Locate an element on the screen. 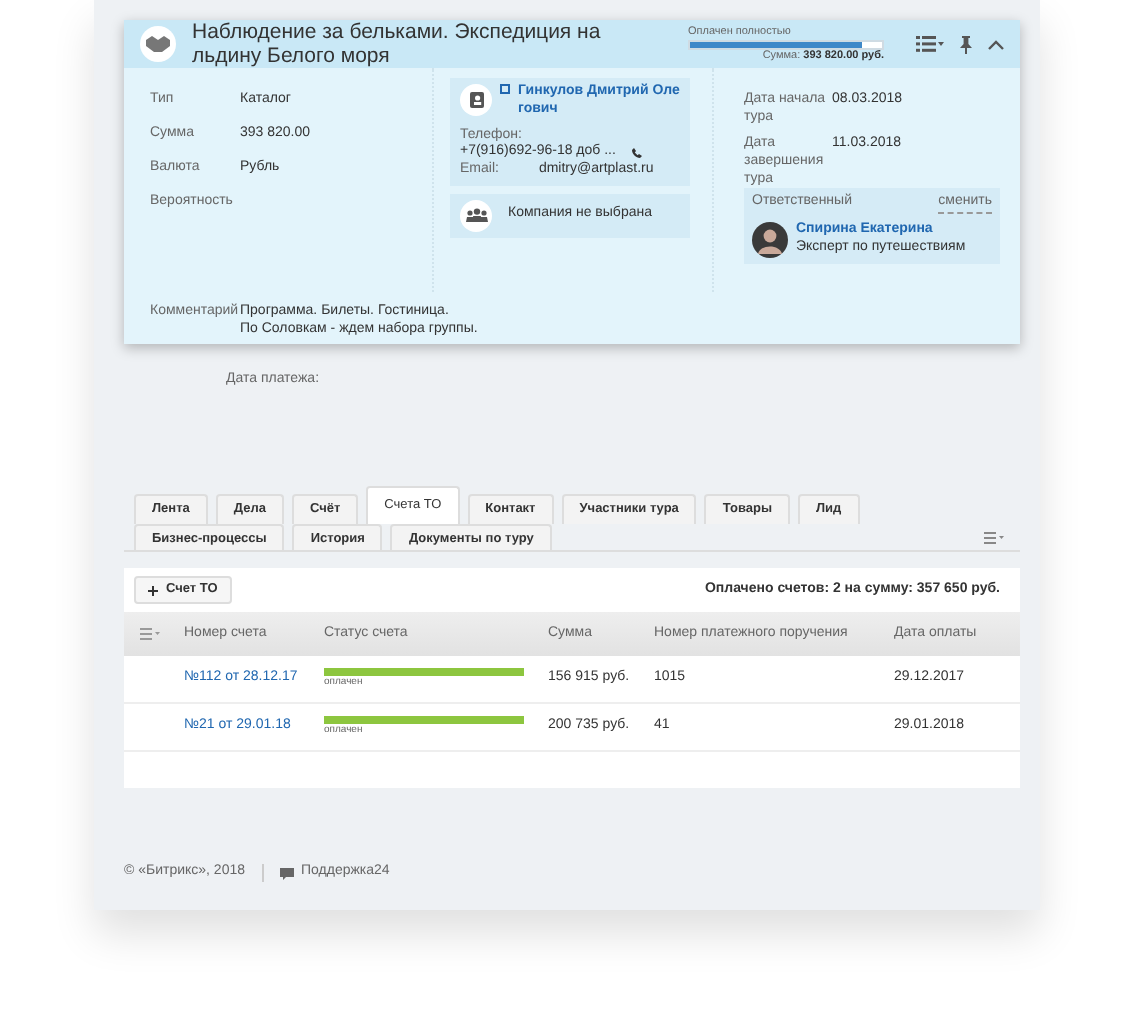 Image resolution: width=1148 pixels, height=1010 pixels. pin-icon is located at coordinates (966, 44).